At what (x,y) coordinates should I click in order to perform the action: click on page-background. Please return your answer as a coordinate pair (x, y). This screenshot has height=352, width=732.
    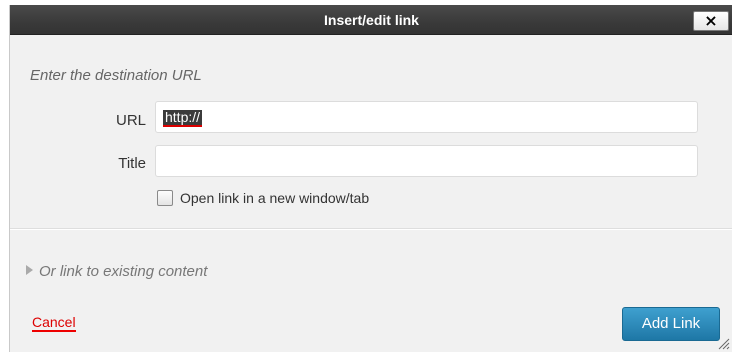
    Looking at the image, I should click on (4, 176).